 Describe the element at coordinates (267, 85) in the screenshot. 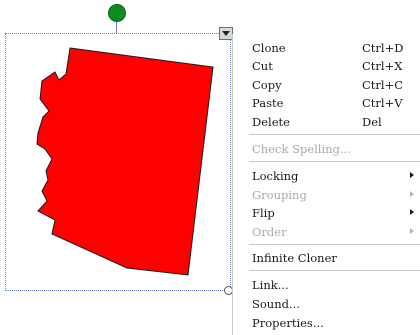

I see `menu-item-label: Copy` at that location.